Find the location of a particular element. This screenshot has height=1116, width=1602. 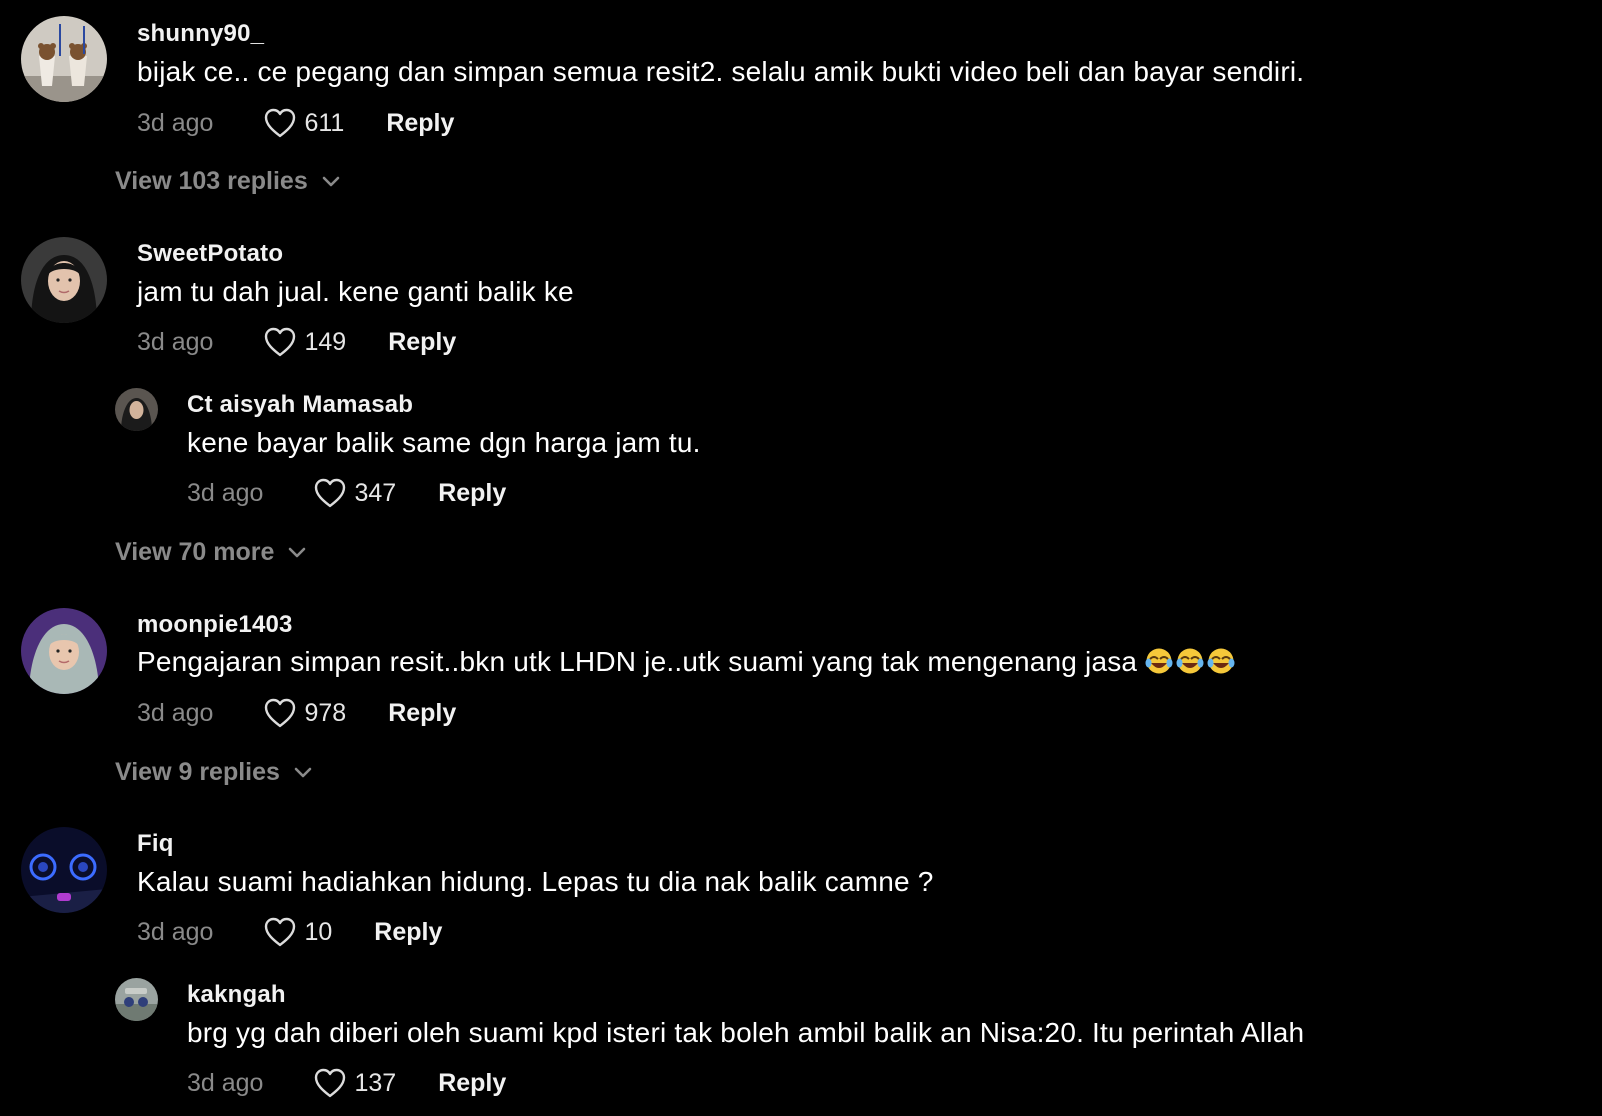

view-replies-label: View 103 replies is located at coordinates (211, 181).